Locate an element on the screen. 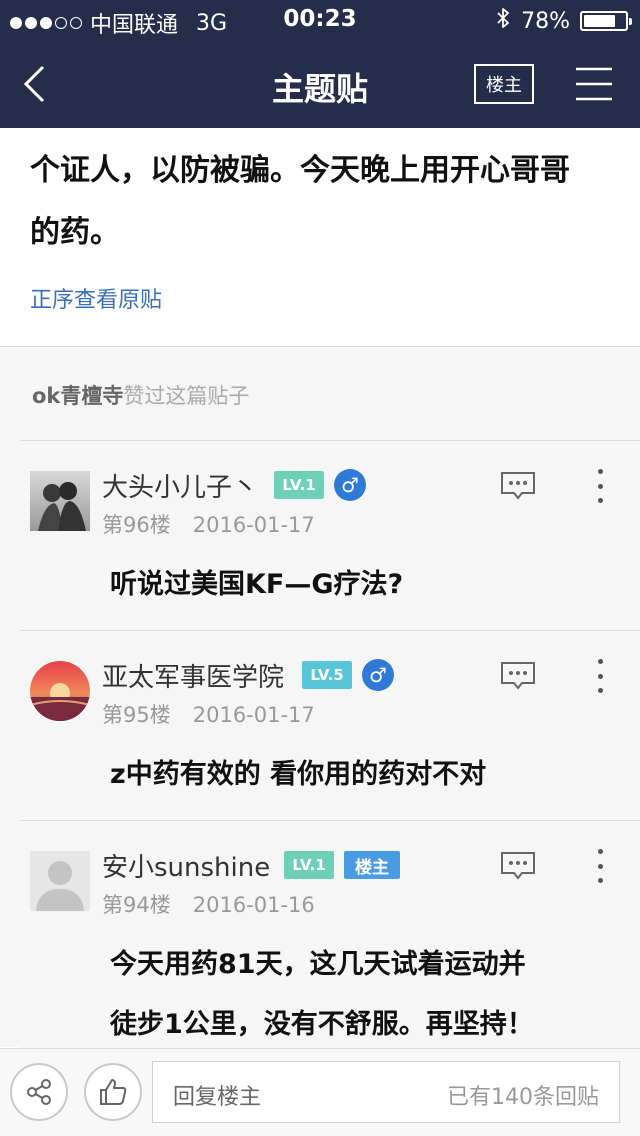 The image size is (640, 1136). share-button is located at coordinates (39, 1092).